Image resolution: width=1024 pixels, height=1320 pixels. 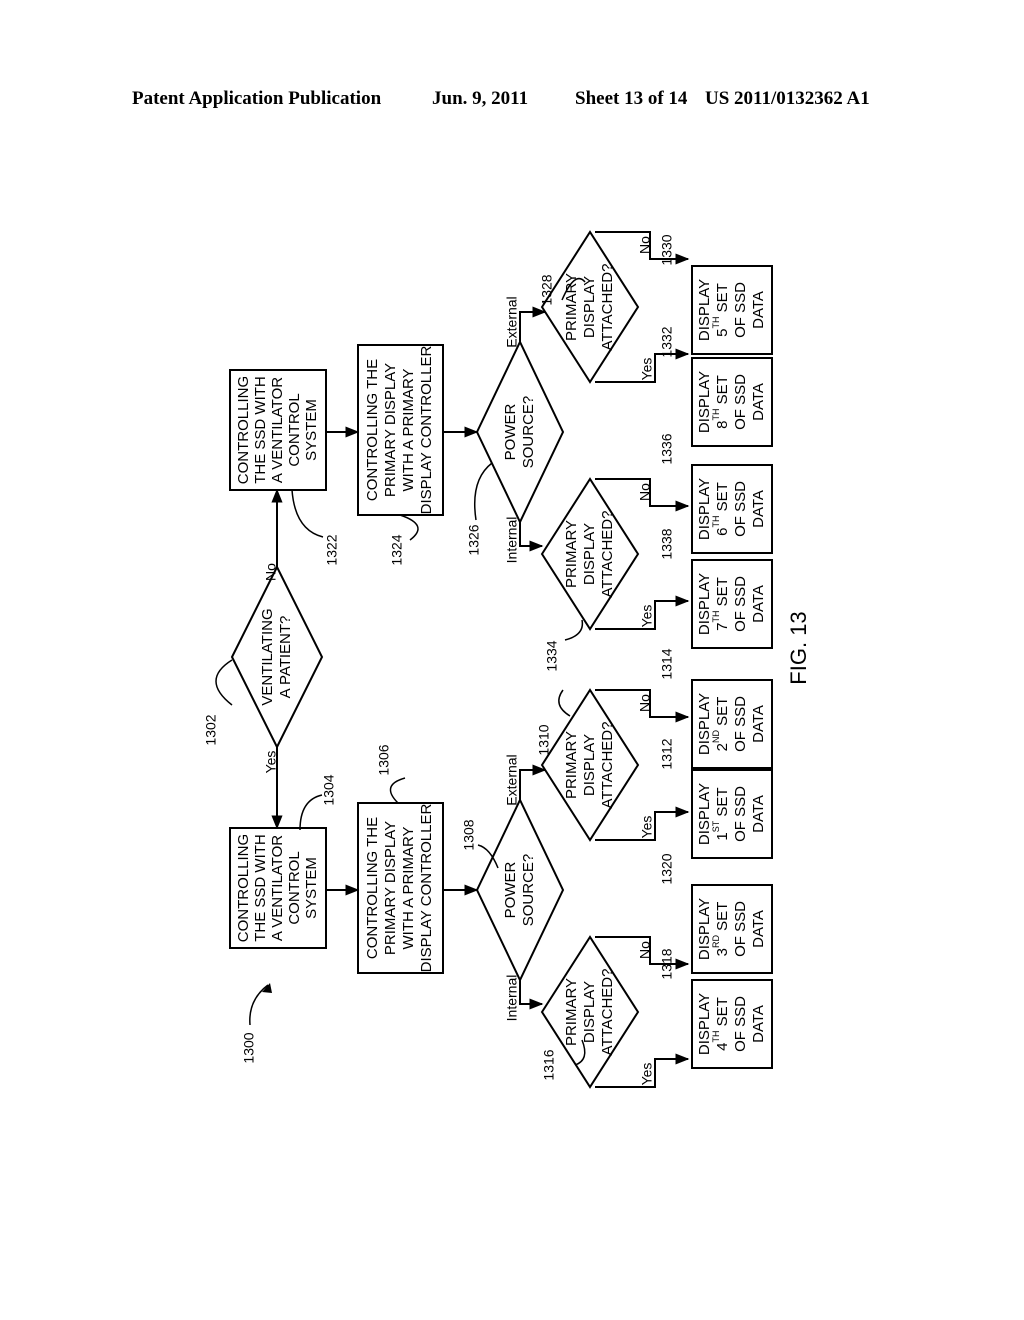 I want to click on ordinal-set-text: 4TH SET, so click(x=721, y=1024).